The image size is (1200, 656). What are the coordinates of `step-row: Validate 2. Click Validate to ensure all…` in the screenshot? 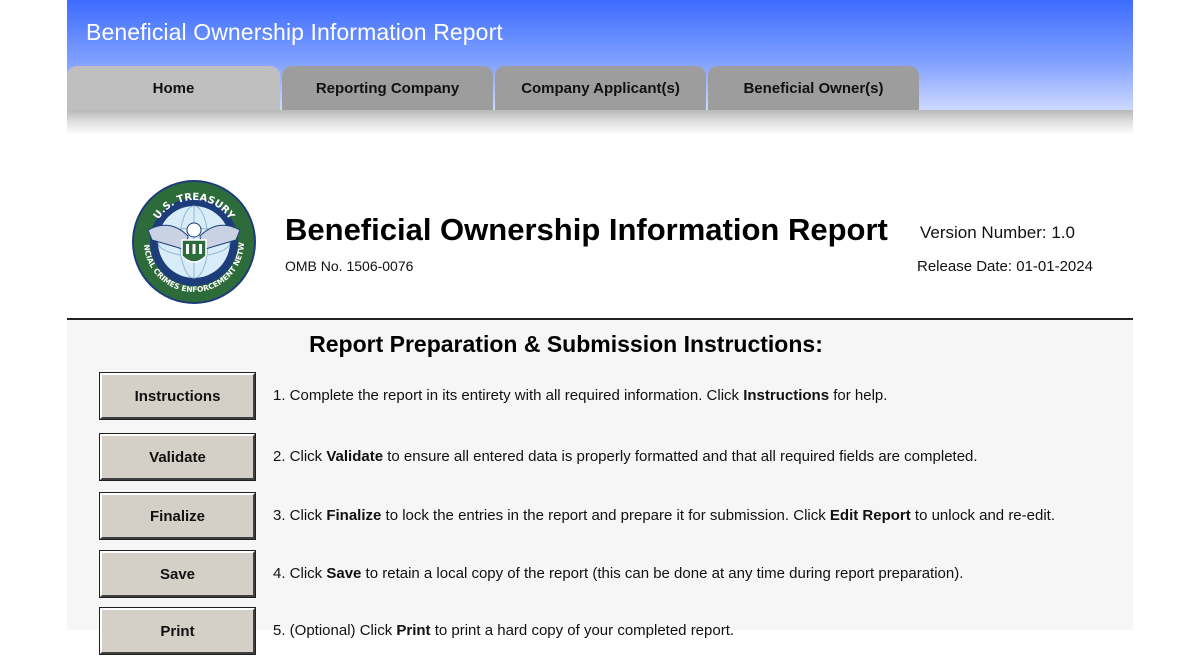 It's located at (614, 457).